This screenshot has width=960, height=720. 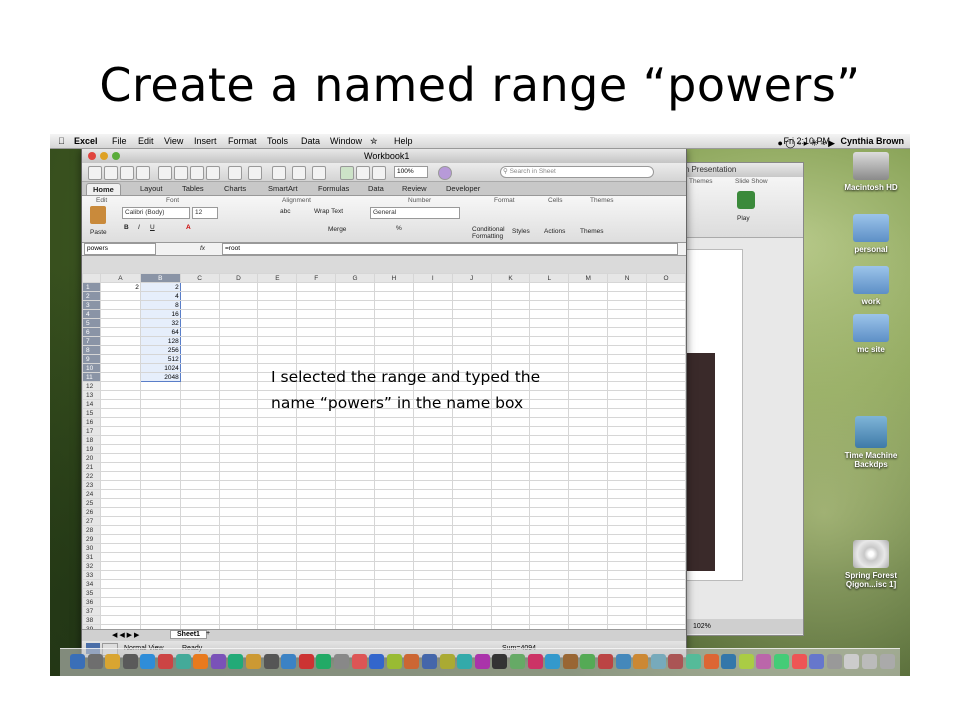 I want to click on cell-i29, so click(x=432, y=539).